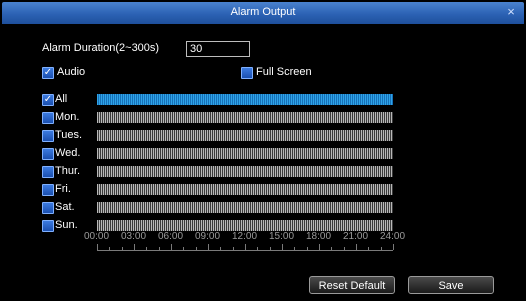 The image size is (526, 301). What do you see at coordinates (63, 189) in the screenshot?
I see `day-label: Fri.` at bounding box center [63, 189].